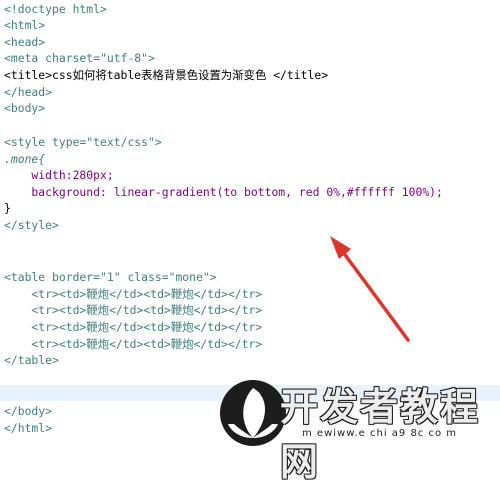  I want to click on watermark-logo-icon, so click(253, 413).